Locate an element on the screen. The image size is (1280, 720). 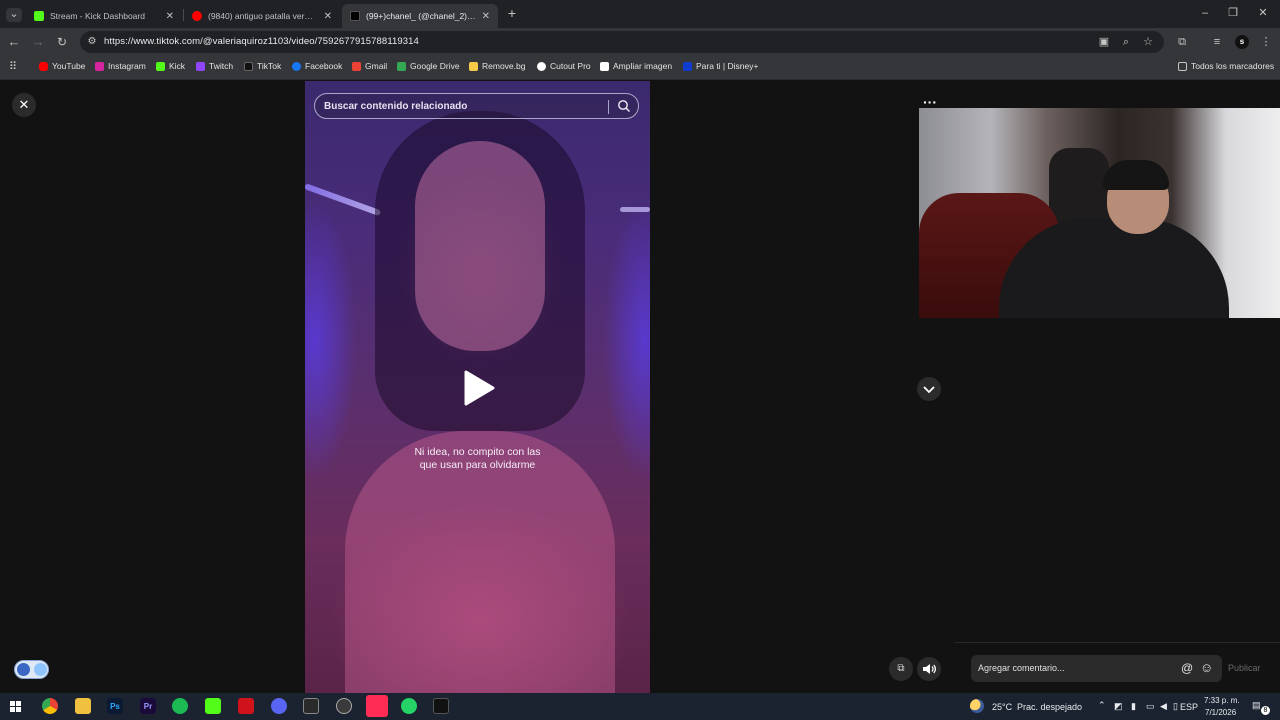
tiktok-favicon-icon is located at coordinates (355, 16).